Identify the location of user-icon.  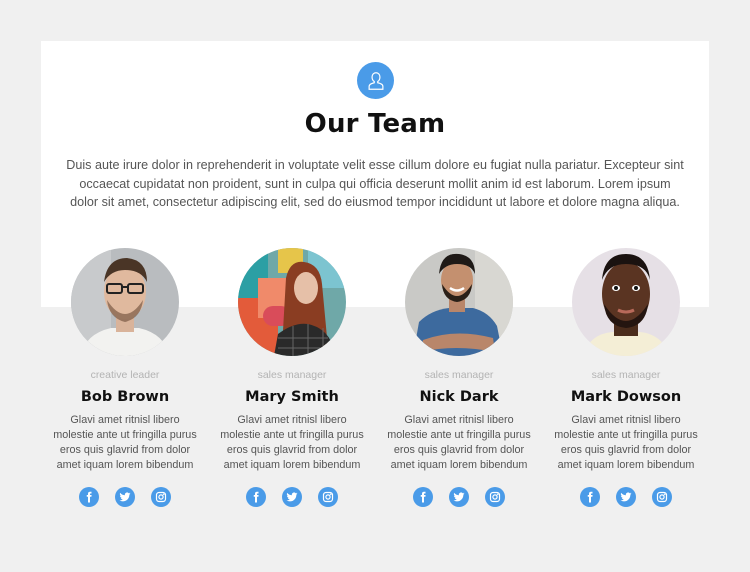
(375, 80).